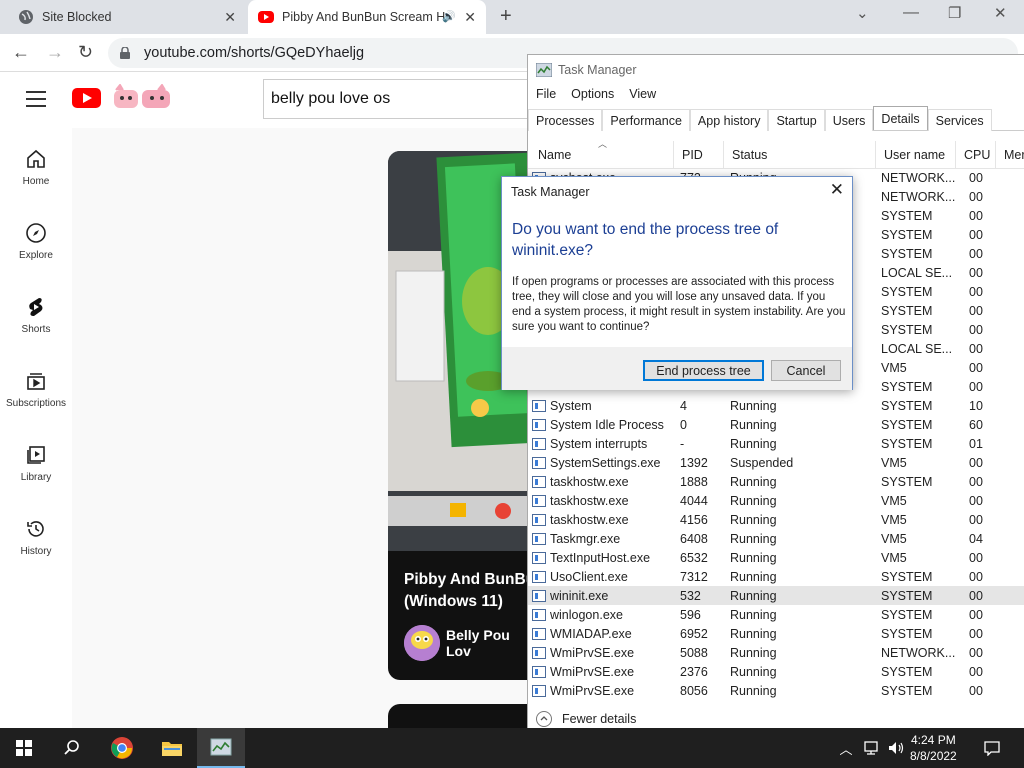  Describe the element at coordinates (992, 748) in the screenshot. I see `notification-center-icon` at that location.